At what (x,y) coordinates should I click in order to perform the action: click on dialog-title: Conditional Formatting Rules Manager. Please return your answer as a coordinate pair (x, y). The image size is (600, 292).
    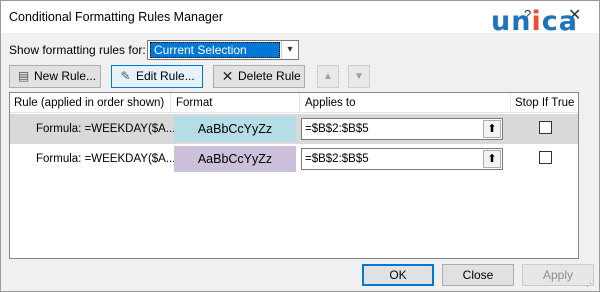
    Looking at the image, I should click on (116, 17).